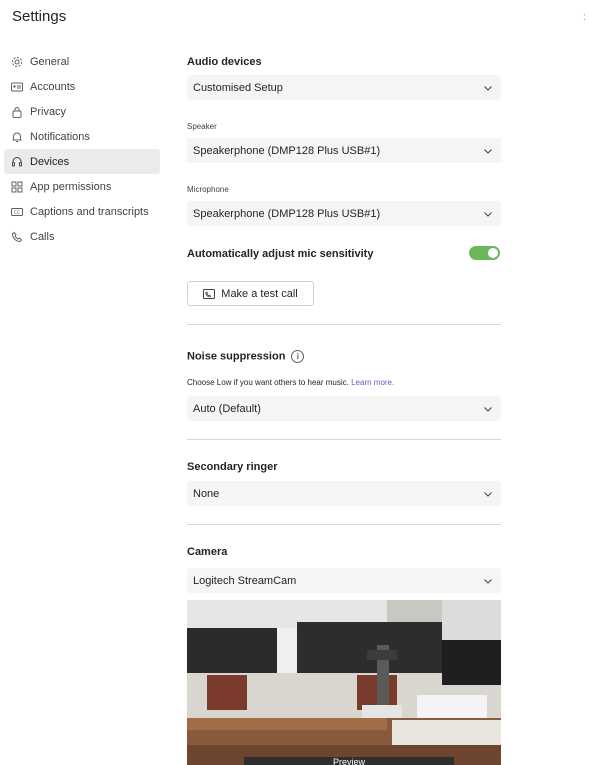  Describe the element at coordinates (17, 112) in the screenshot. I see `lock-icon` at that location.